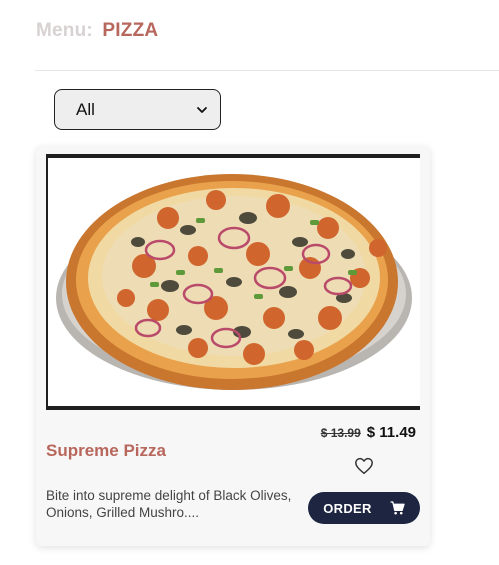 The width and height of the screenshot is (499, 565). I want to click on menu-header: Menu: PIZZA, so click(97, 31).